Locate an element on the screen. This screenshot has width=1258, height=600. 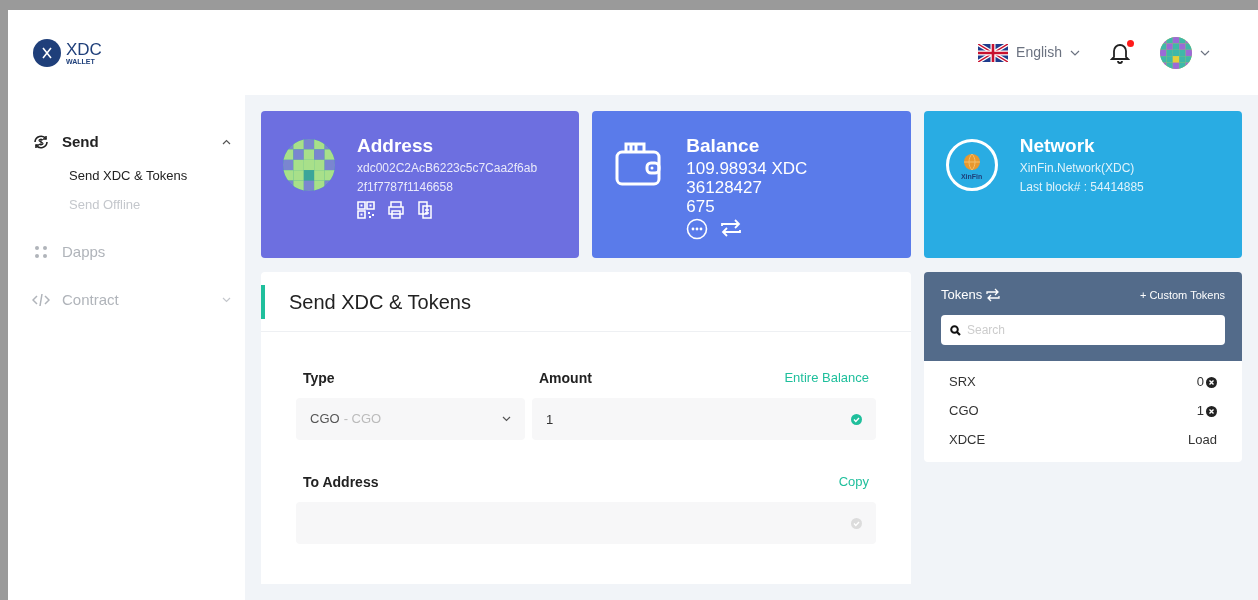
sidebar-item: Send is located at coordinates (131, 142).